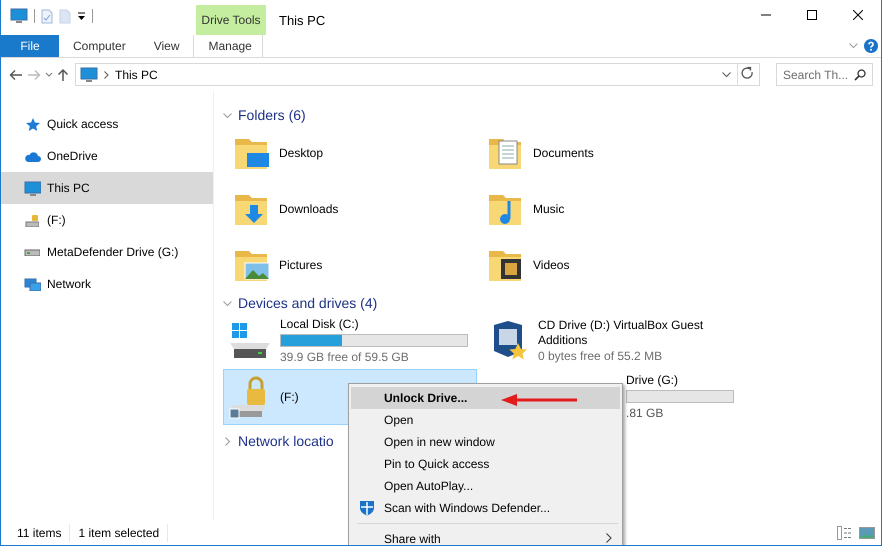 The height and width of the screenshot is (546, 882). What do you see at coordinates (300, 265) in the screenshot?
I see `folder-name: Pictures` at bounding box center [300, 265].